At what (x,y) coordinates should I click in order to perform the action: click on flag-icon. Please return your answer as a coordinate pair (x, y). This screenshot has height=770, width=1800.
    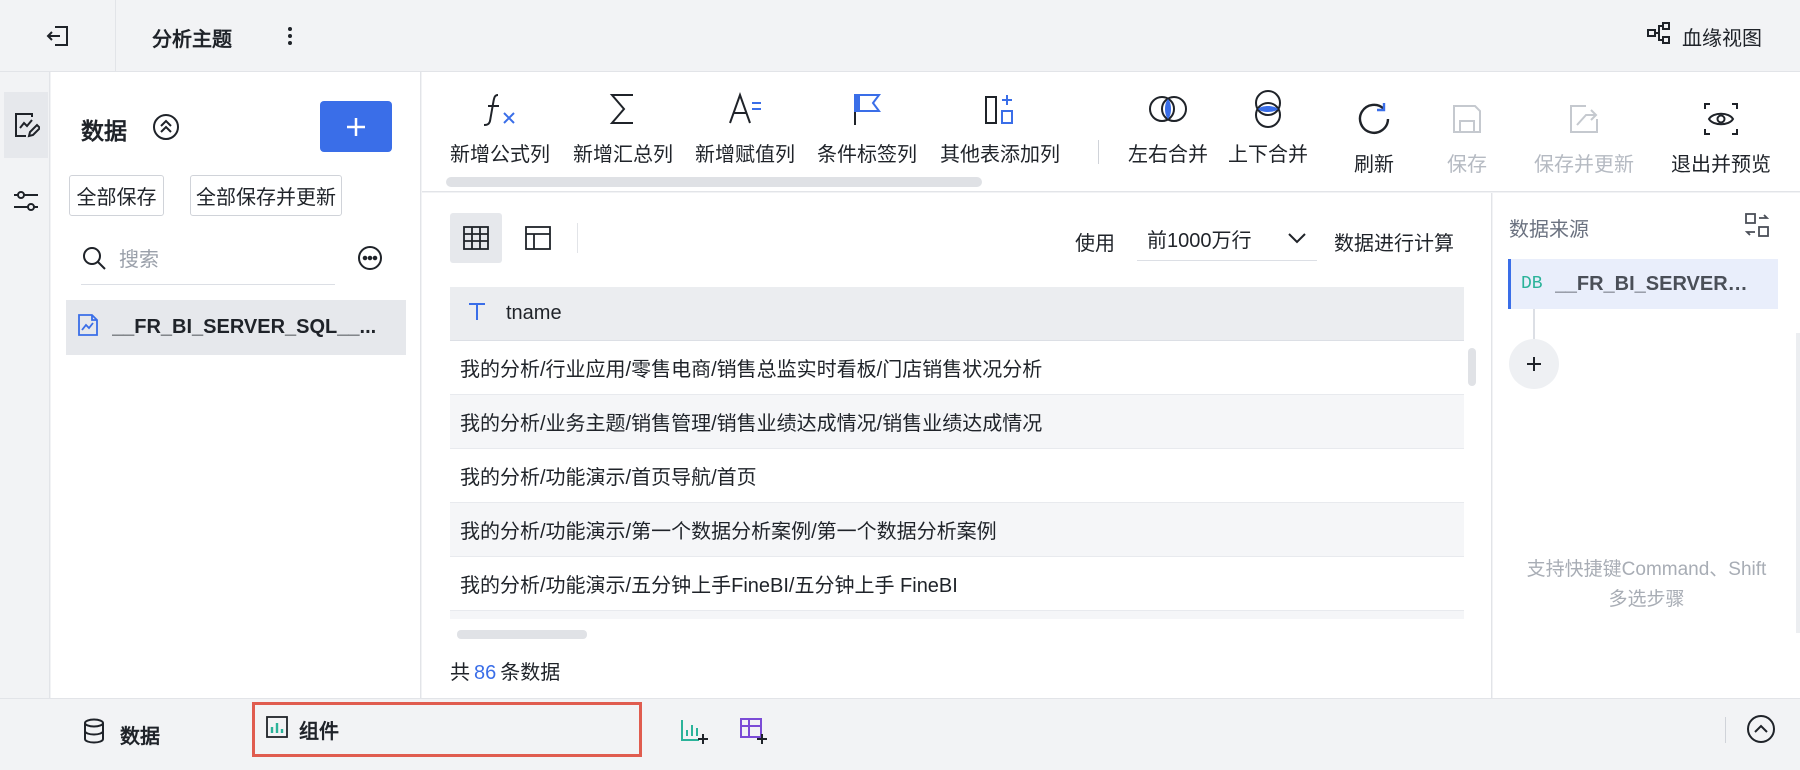
    Looking at the image, I should click on (867, 109).